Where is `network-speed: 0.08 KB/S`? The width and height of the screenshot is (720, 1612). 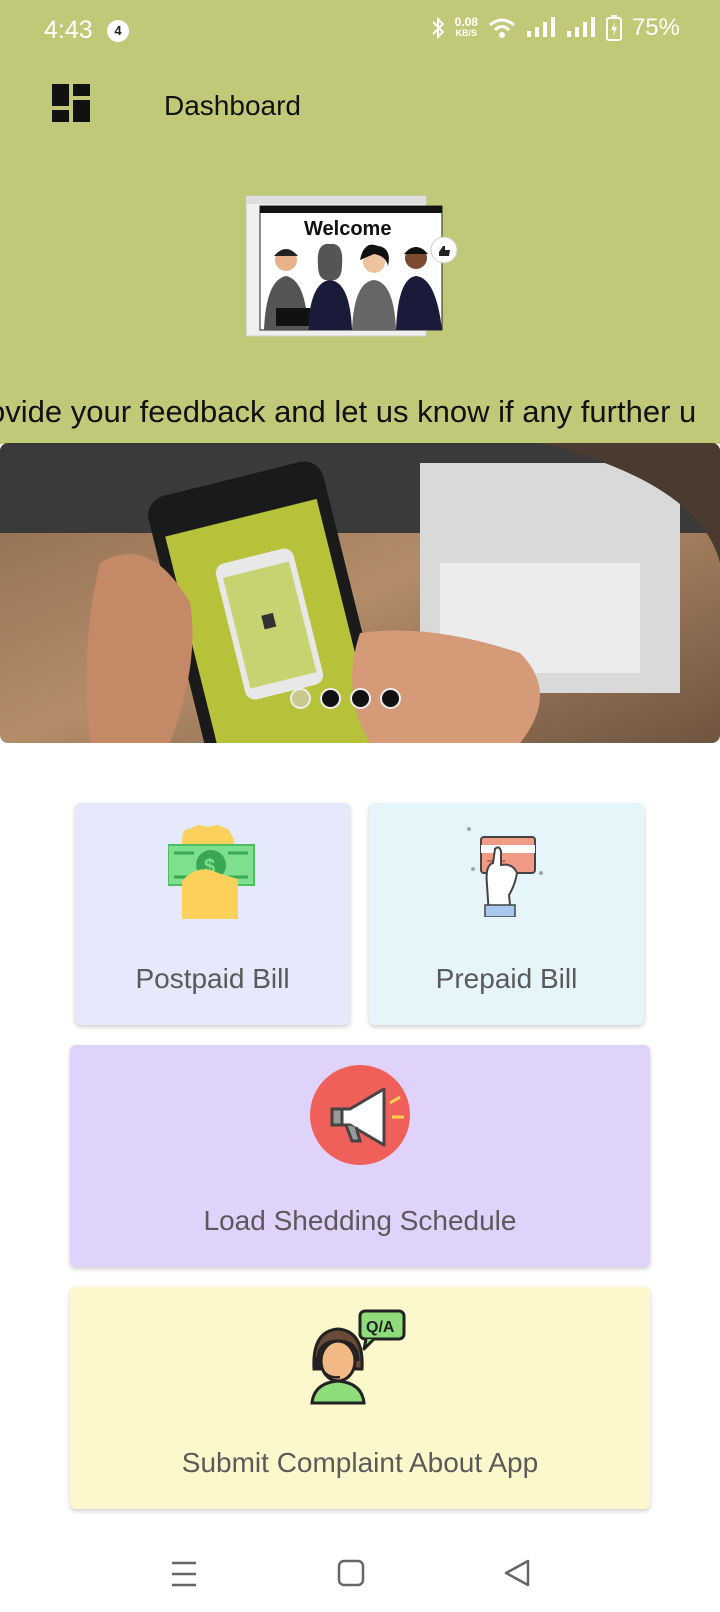
network-speed: 0.08 KB/S is located at coordinates (466, 27).